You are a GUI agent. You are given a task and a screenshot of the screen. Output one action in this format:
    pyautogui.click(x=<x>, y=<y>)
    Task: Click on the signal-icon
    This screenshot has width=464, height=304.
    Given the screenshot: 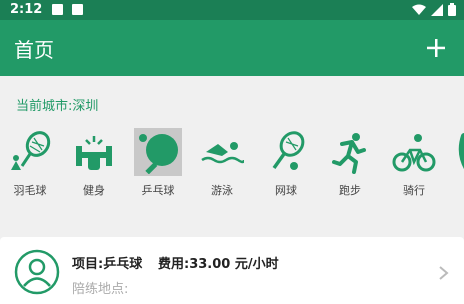 What is the action you would take?
    pyautogui.click(x=437, y=9)
    